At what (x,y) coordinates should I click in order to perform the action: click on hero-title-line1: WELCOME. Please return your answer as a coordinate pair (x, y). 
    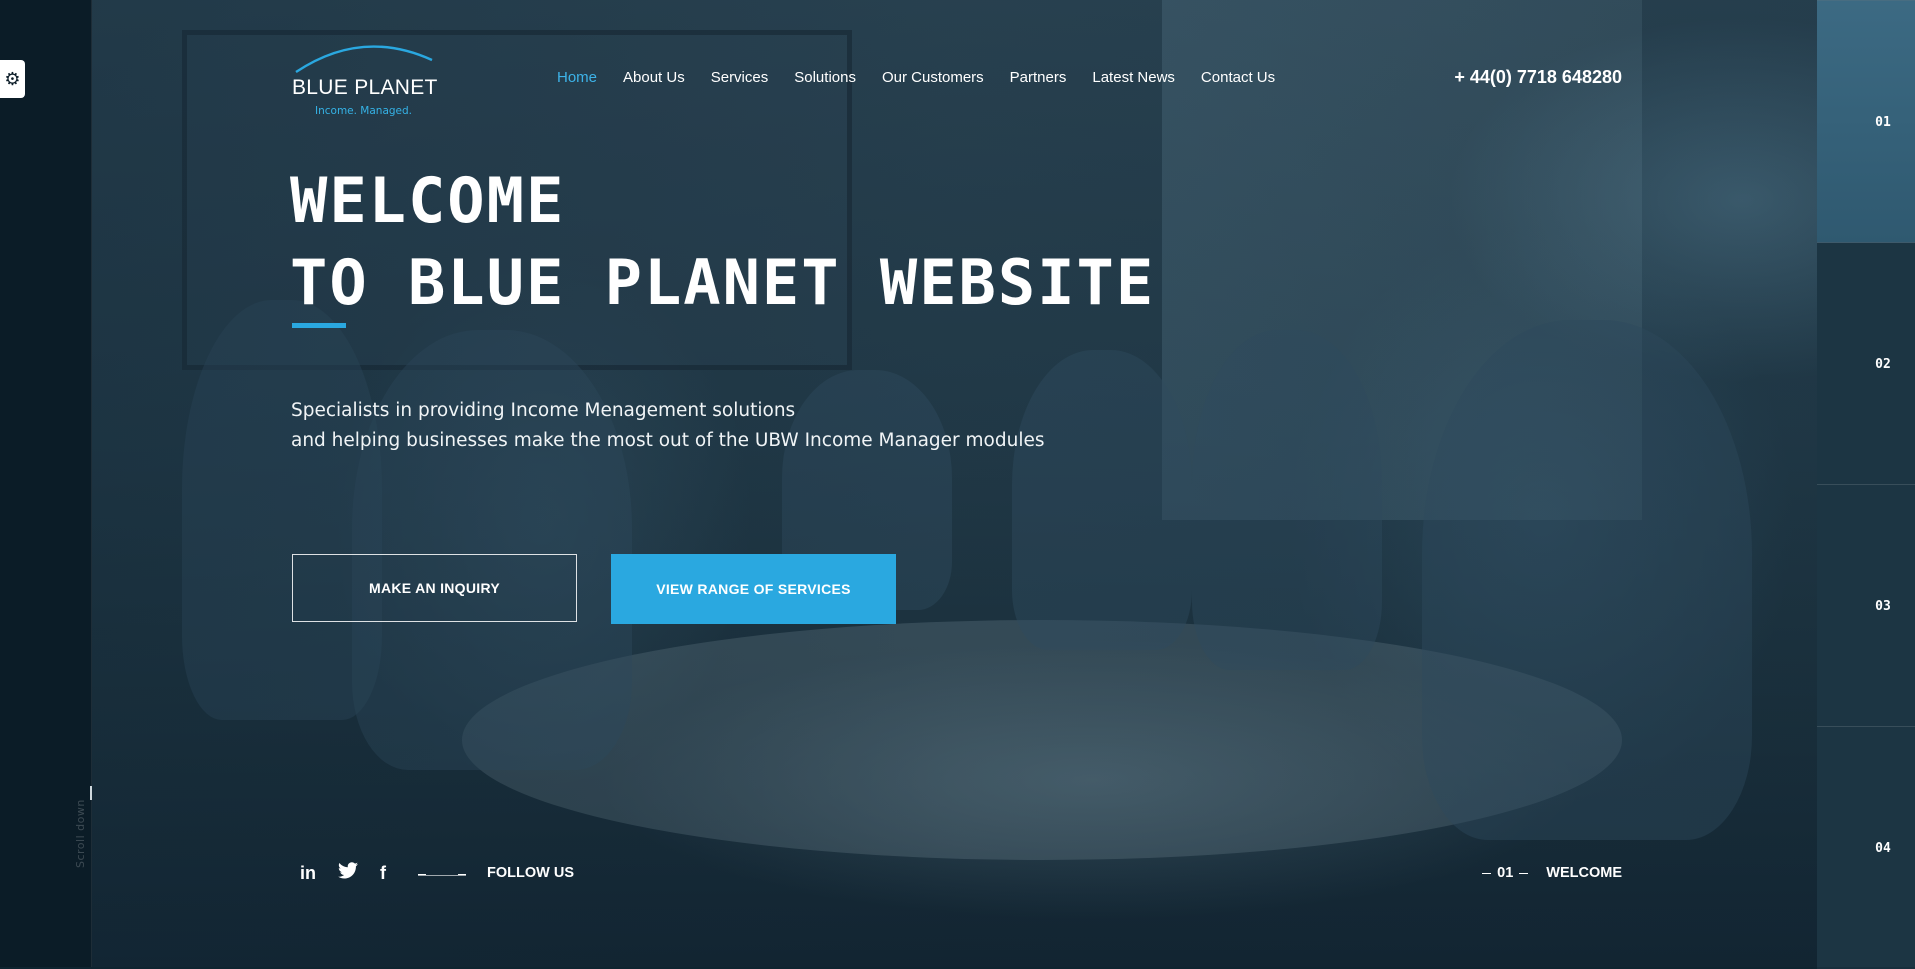
    Looking at the image, I should click on (428, 200).